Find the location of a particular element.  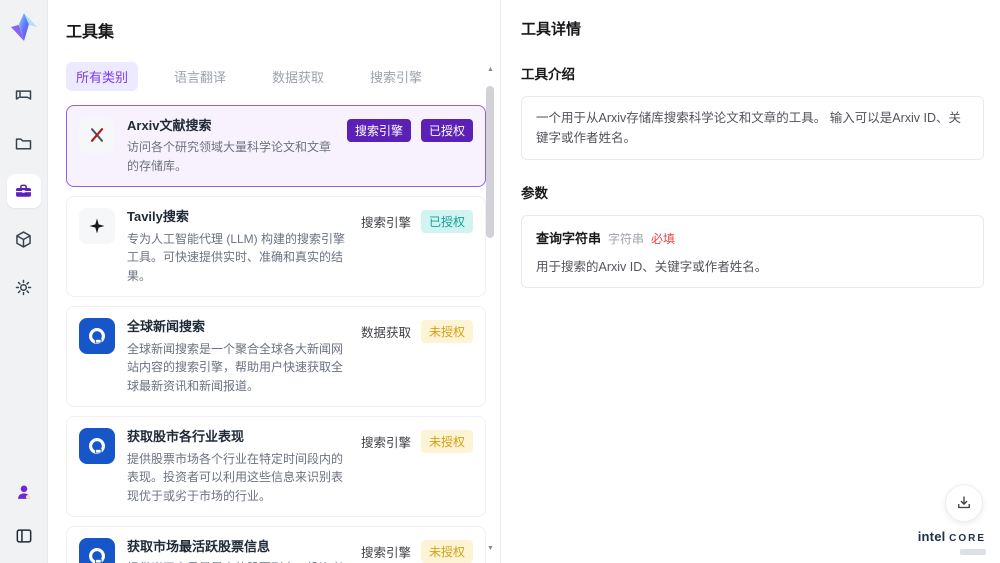

sidebar-nav is located at coordinates (23, 191).